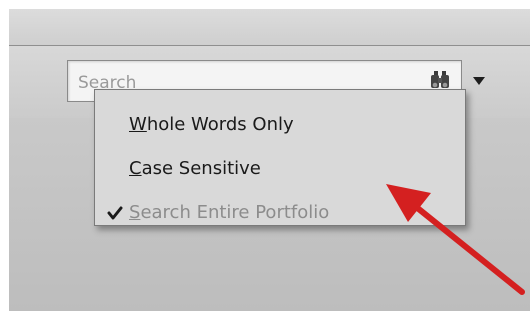 This screenshot has width=530, height=311. I want to click on menu-item-text: ase Sensitive, so click(201, 168).